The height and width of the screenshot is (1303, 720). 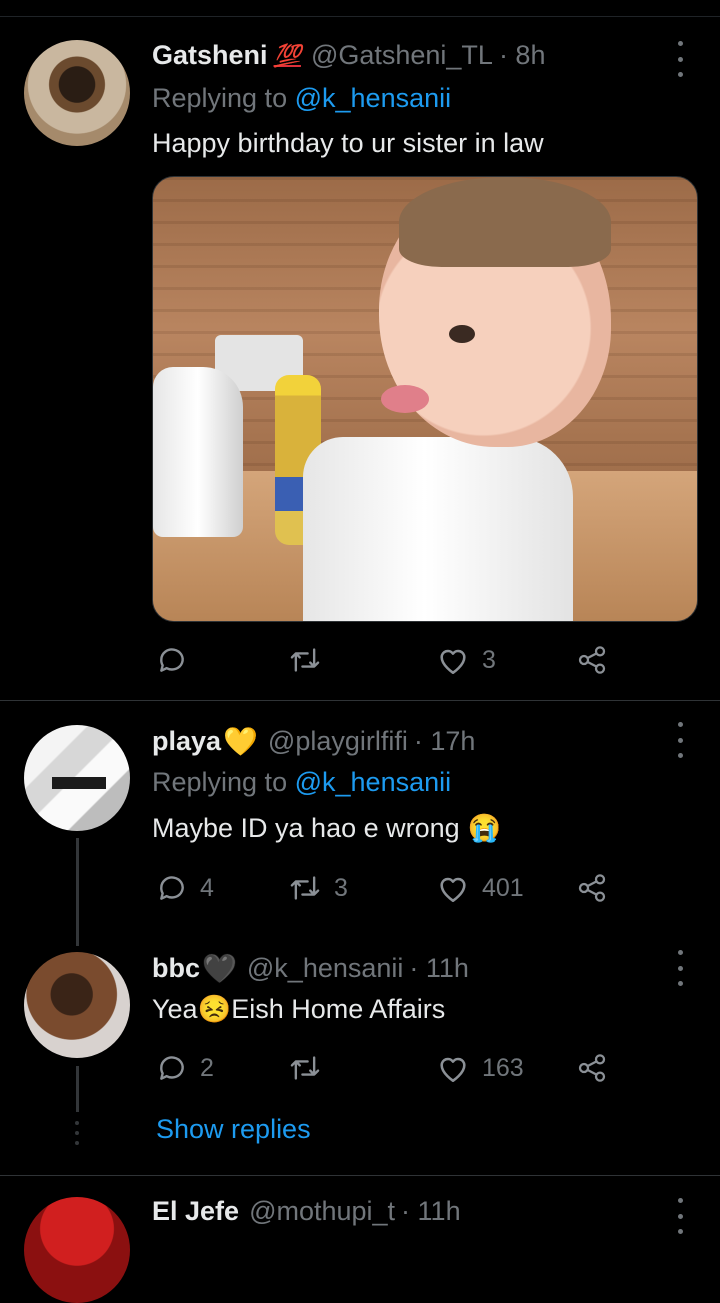 I want to click on tweet-text-content: Maybe ID ya hao e wrong, so click(x=306, y=827).